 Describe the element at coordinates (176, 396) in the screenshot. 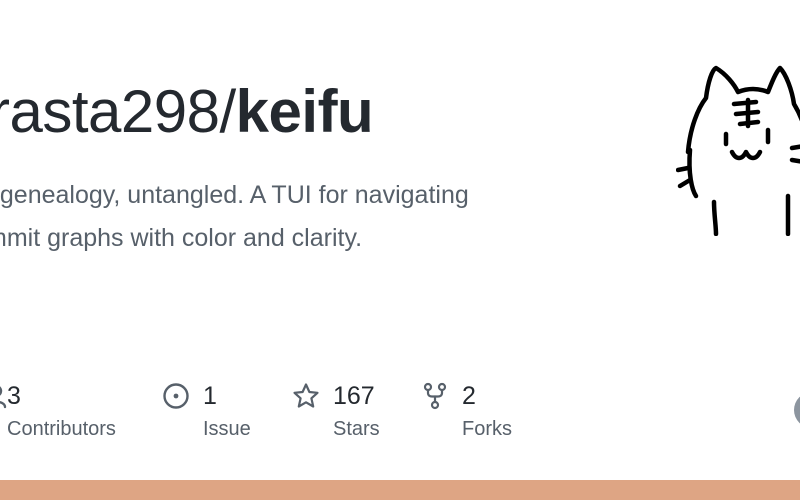

I see `issue-icon` at that location.